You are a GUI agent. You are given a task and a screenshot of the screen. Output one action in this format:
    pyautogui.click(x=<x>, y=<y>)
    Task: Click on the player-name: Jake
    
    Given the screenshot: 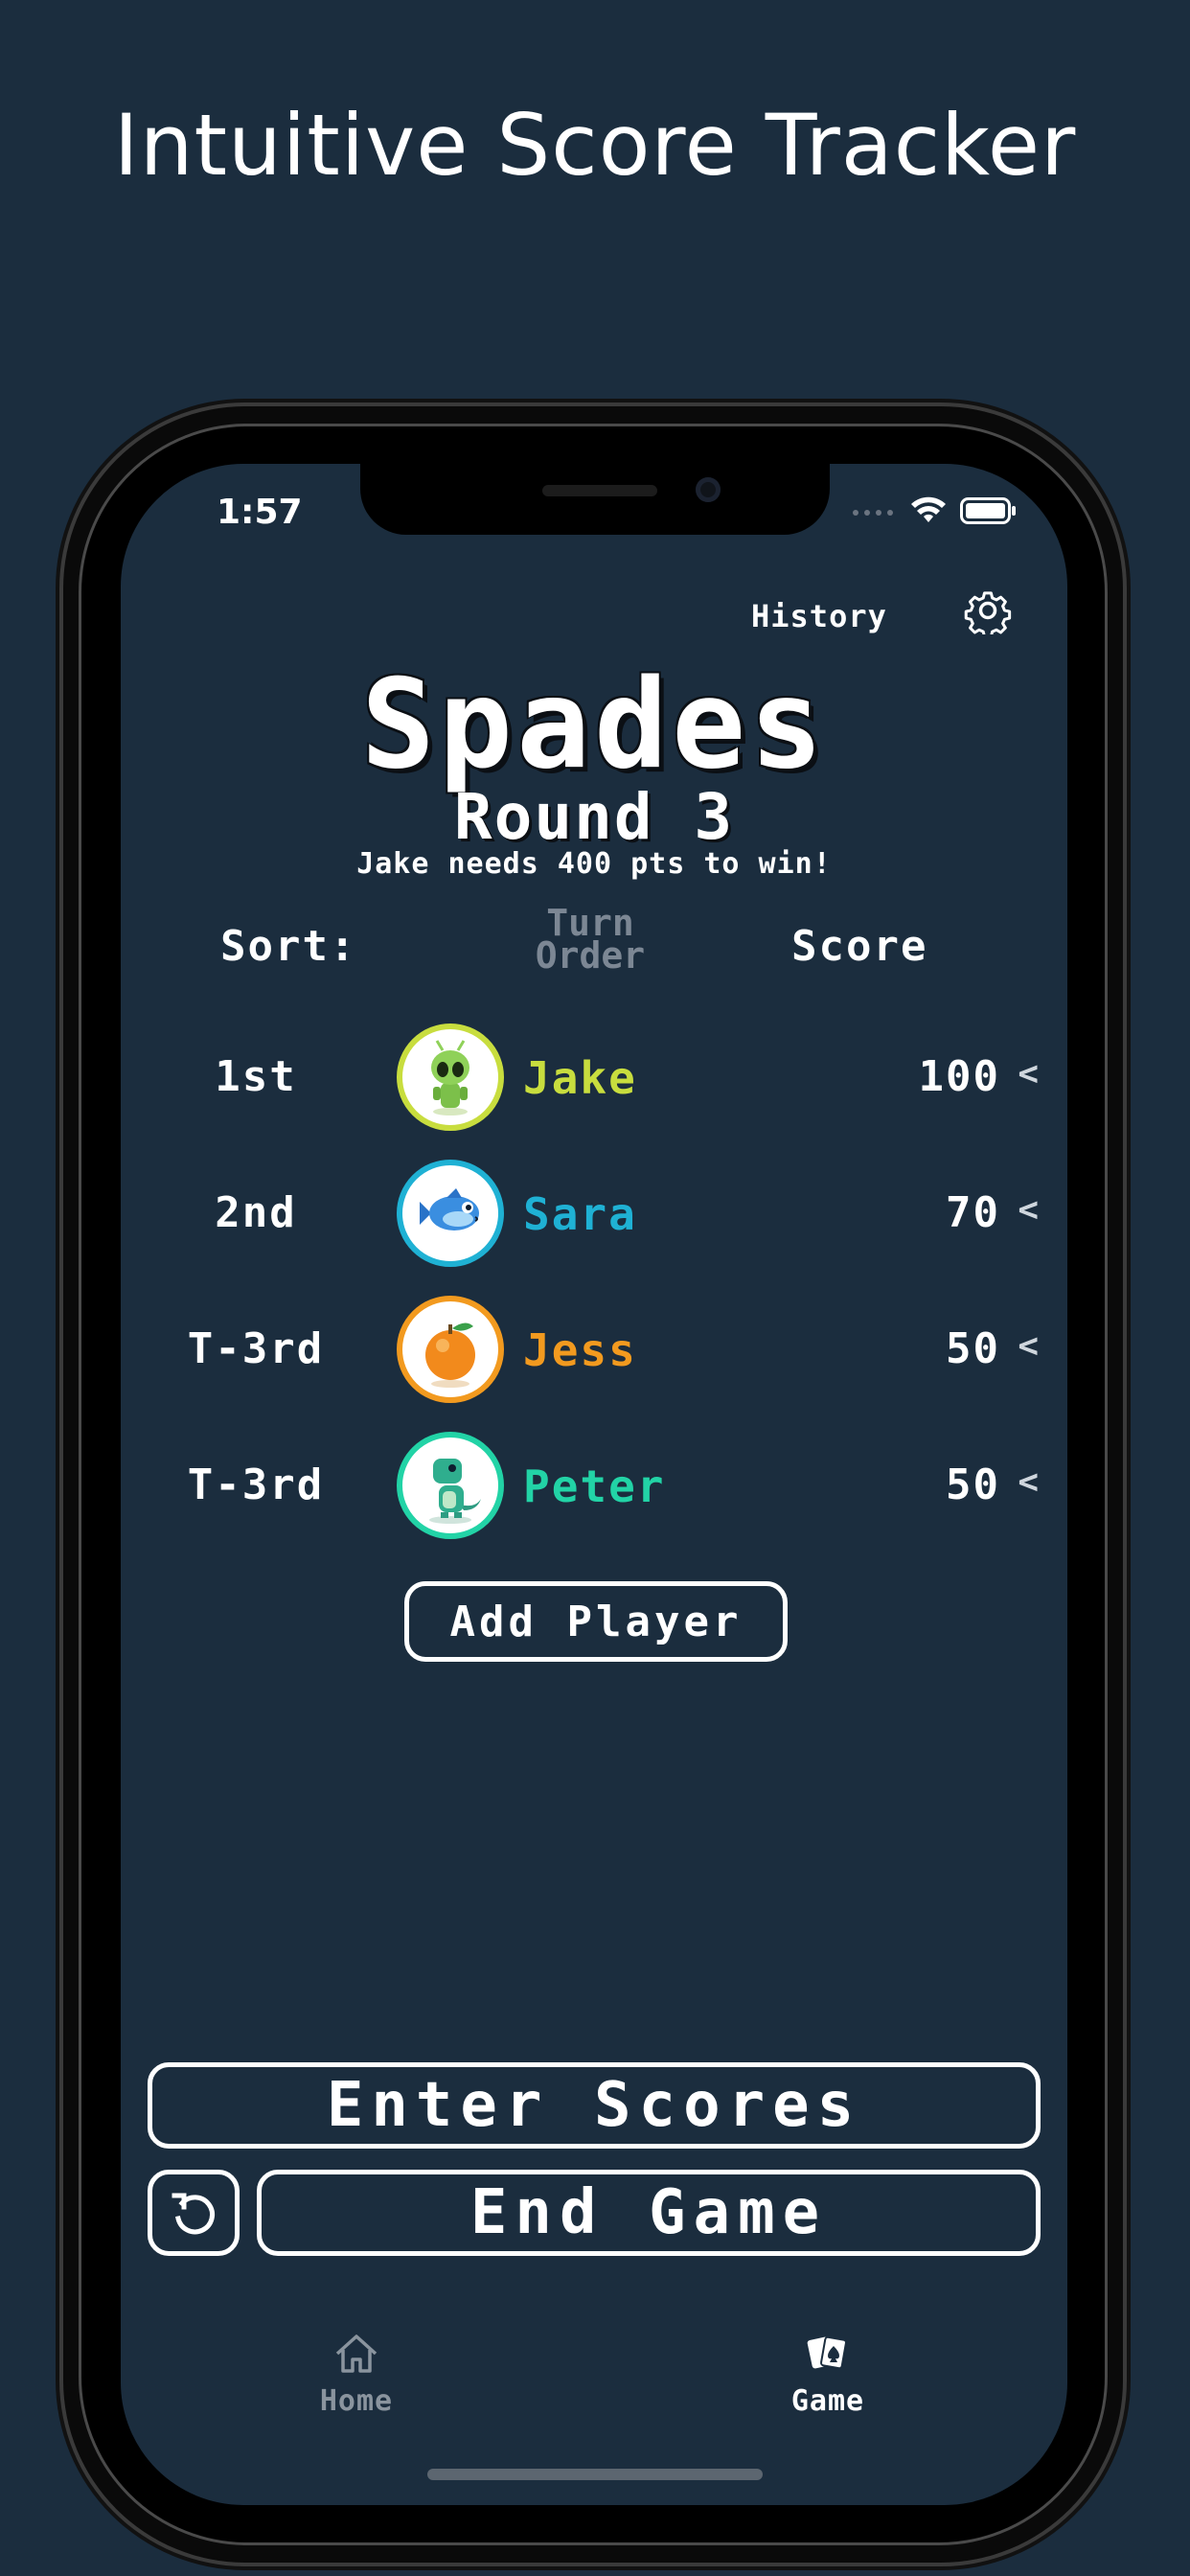 What is the action you would take?
    pyautogui.click(x=580, y=1078)
    